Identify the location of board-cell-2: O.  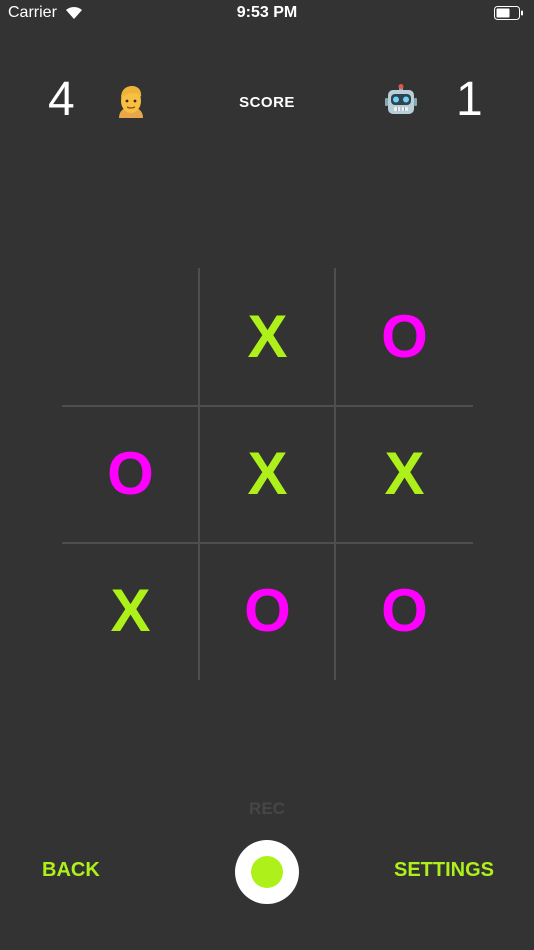
(404, 336).